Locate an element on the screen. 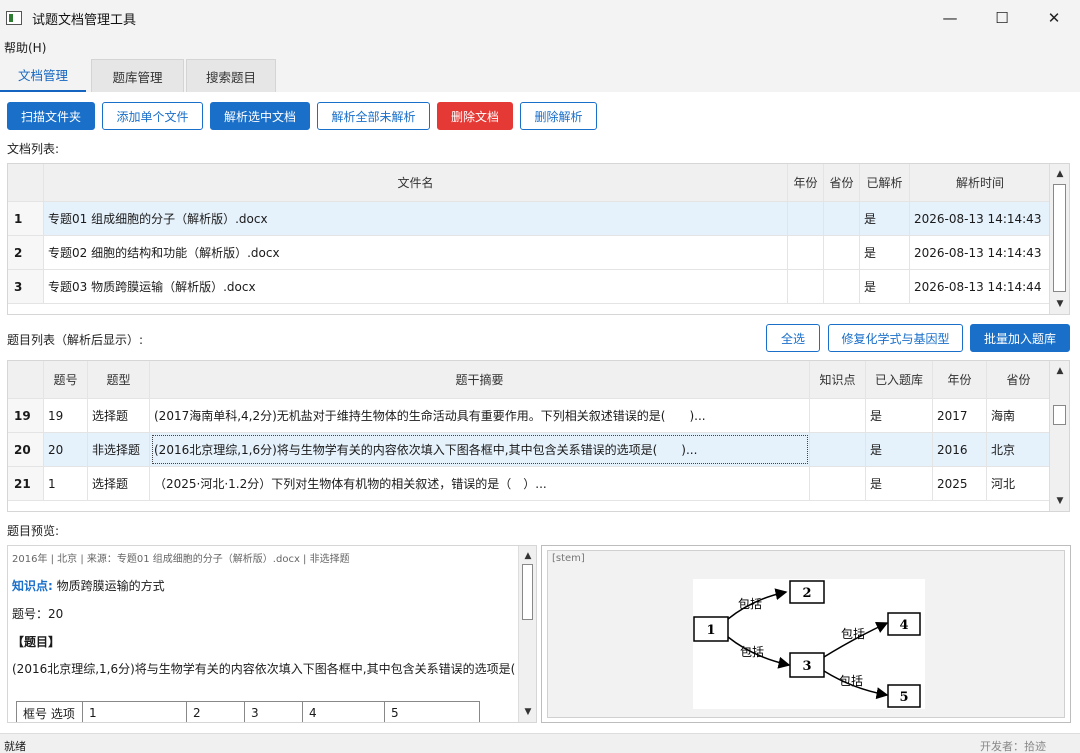 The height and width of the screenshot is (753, 1080). batch-add-button: 批量加入题库 is located at coordinates (1020, 338).